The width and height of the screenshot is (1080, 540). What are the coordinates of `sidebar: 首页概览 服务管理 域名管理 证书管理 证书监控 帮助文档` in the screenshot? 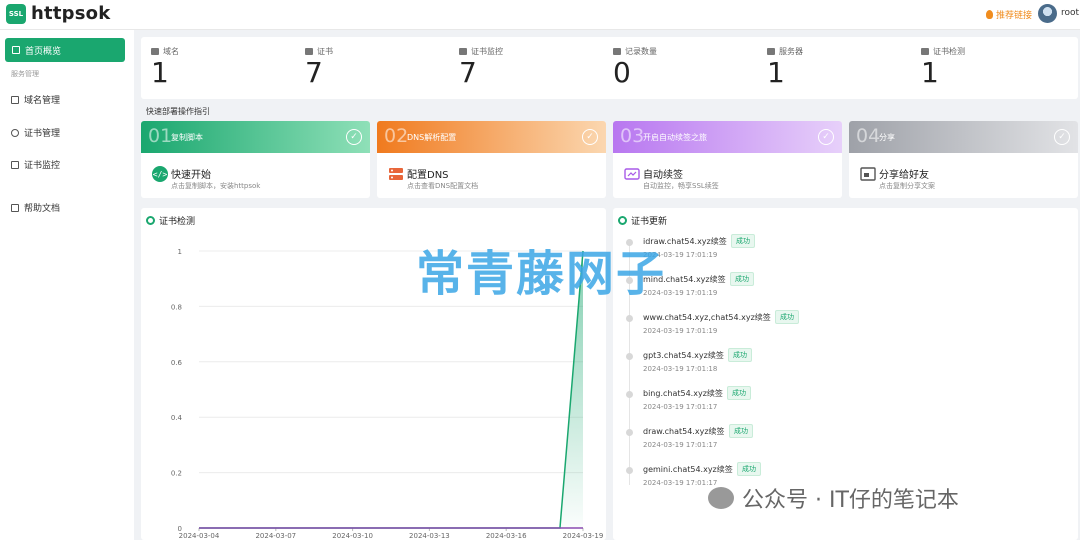 It's located at (67, 285).